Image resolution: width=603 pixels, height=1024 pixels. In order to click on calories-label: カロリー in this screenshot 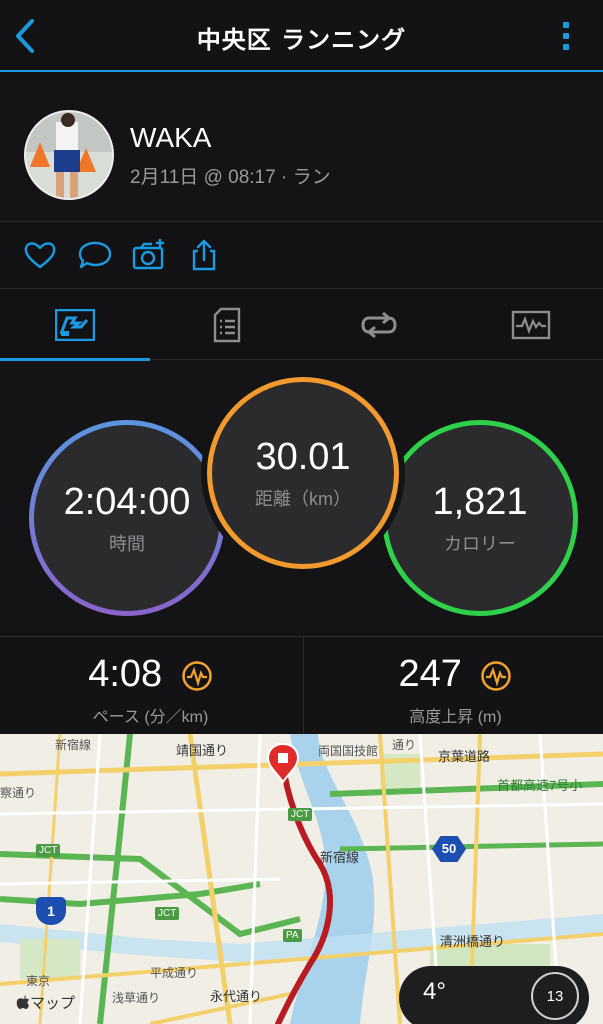, I will do `click(480, 543)`.